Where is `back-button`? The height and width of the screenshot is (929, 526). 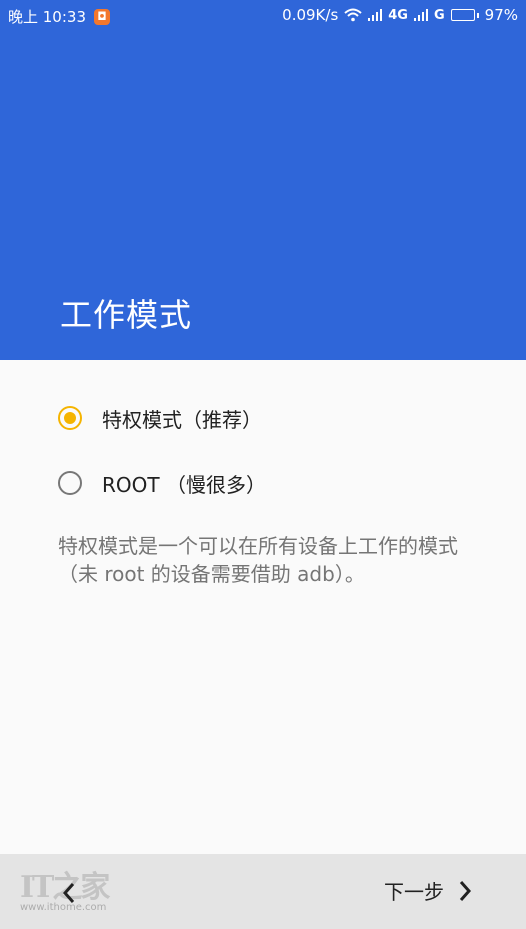 back-button is located at coordinates (69, 893).